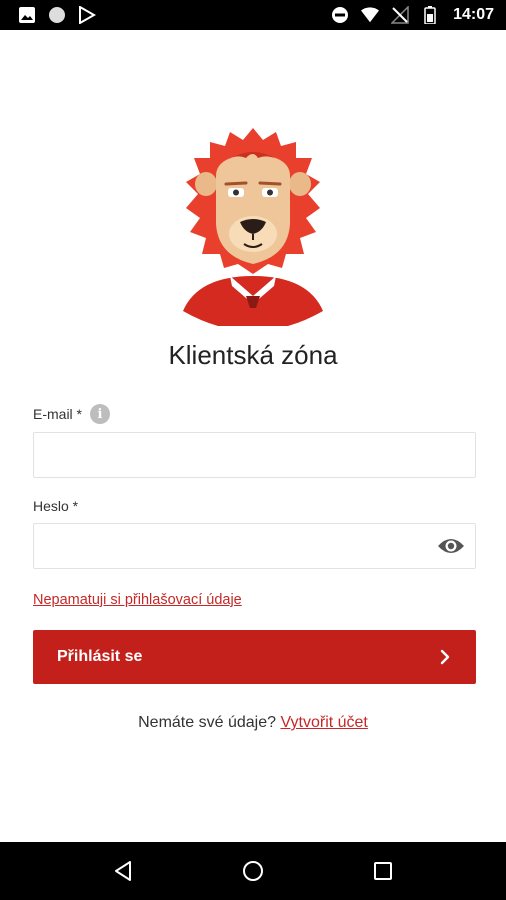 The width and height of the screenshot is (506, 900). What do you see at coordinates (370, 15) in the screenshot?
I see `wifi-icon` at bounding box center [370, 15].